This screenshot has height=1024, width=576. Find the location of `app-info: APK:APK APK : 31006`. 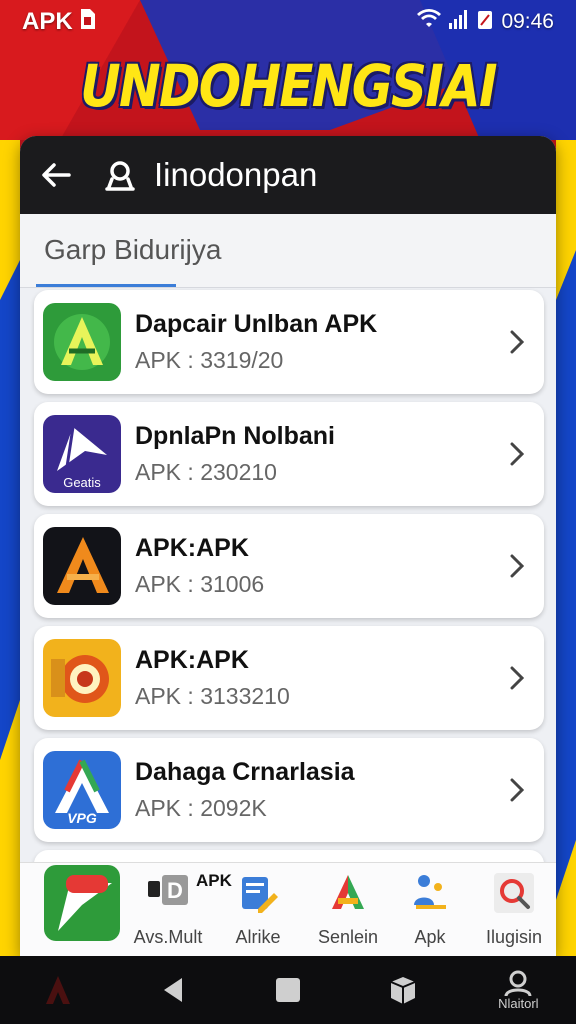

app-info: APK:APK APK : 31006 is located at coordinates (318, 566).